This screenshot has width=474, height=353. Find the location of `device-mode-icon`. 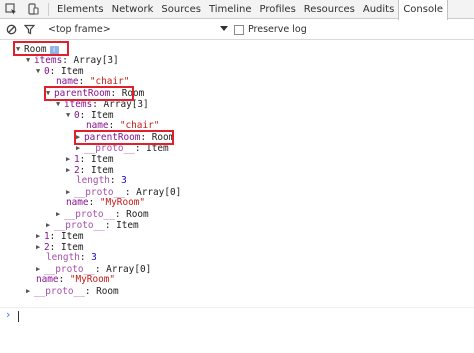

device-mode-icon is located at coordinates (33, 9).